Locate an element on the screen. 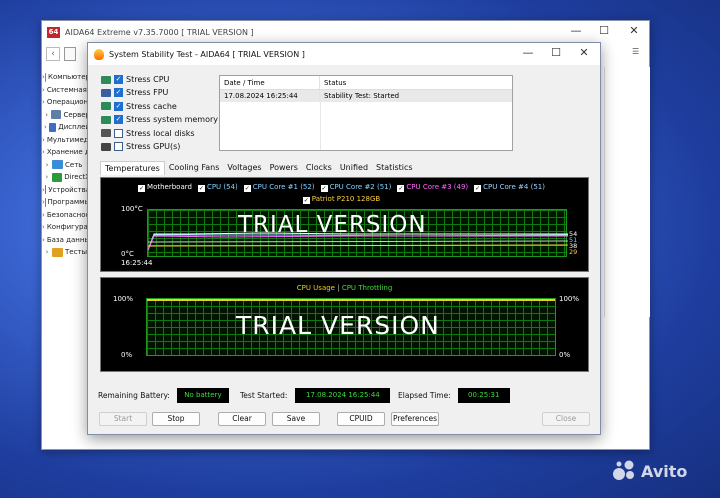  tree-item: ›Безопасность is located at coordinates (66, 215).